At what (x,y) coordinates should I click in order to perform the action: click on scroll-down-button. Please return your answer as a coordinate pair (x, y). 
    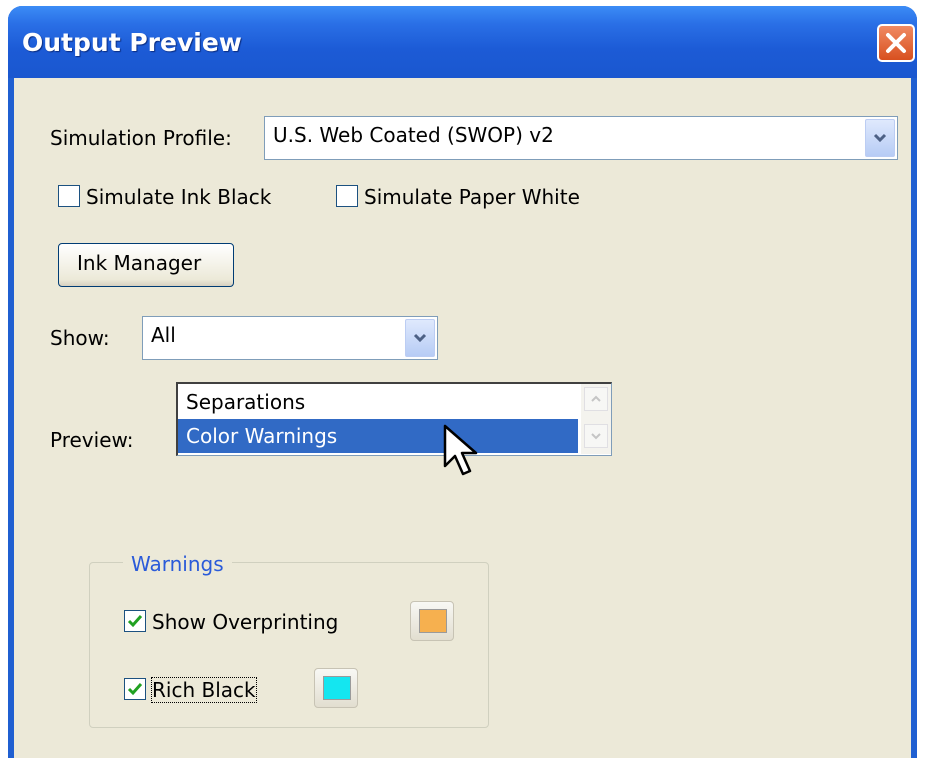
    Looking at the image, I should click on (596, 436).